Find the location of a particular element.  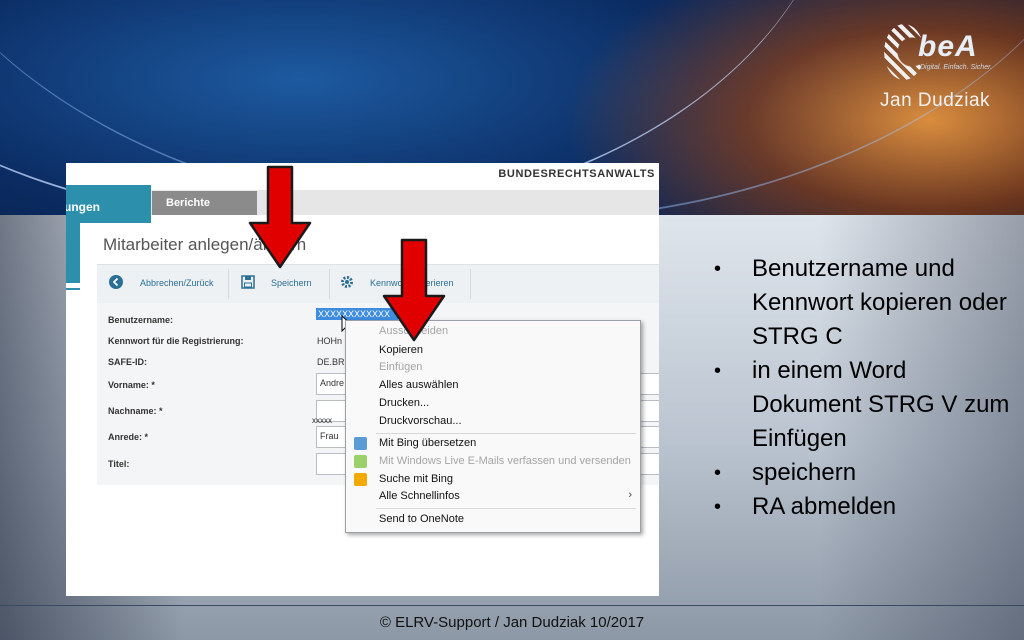

app-brand: BUNDESRECHTSANWALTS is located at coordinates (576, 174).